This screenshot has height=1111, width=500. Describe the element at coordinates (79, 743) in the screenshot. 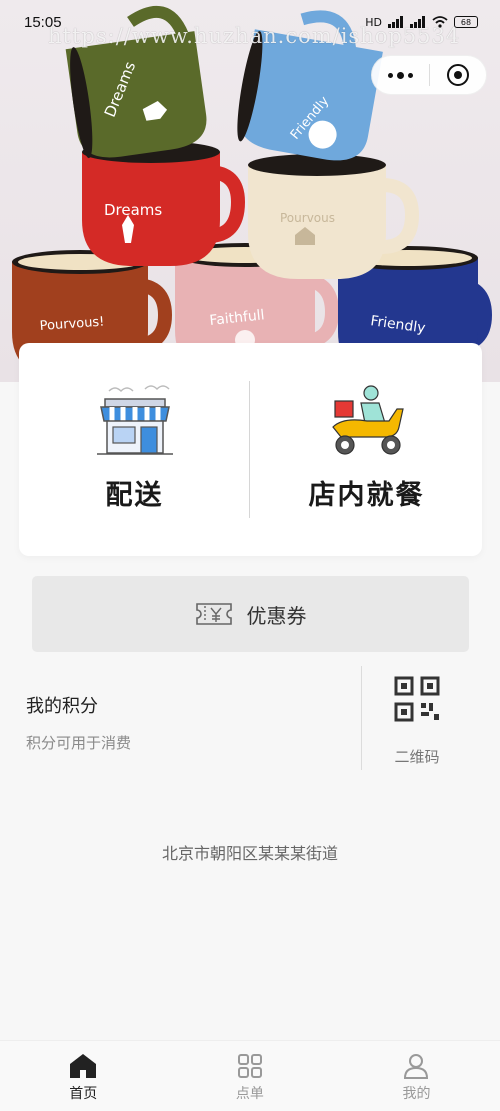

I see `points-subtitle: 积分可用于消费` at that location.